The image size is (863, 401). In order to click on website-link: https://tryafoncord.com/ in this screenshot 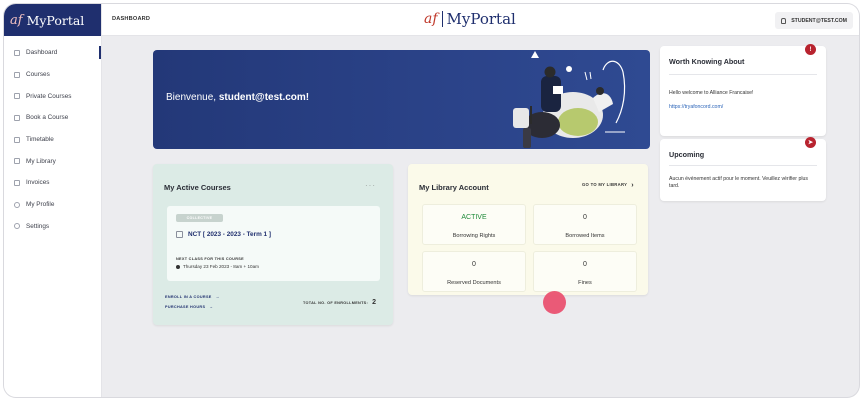, I will do `click(743, 107)`.